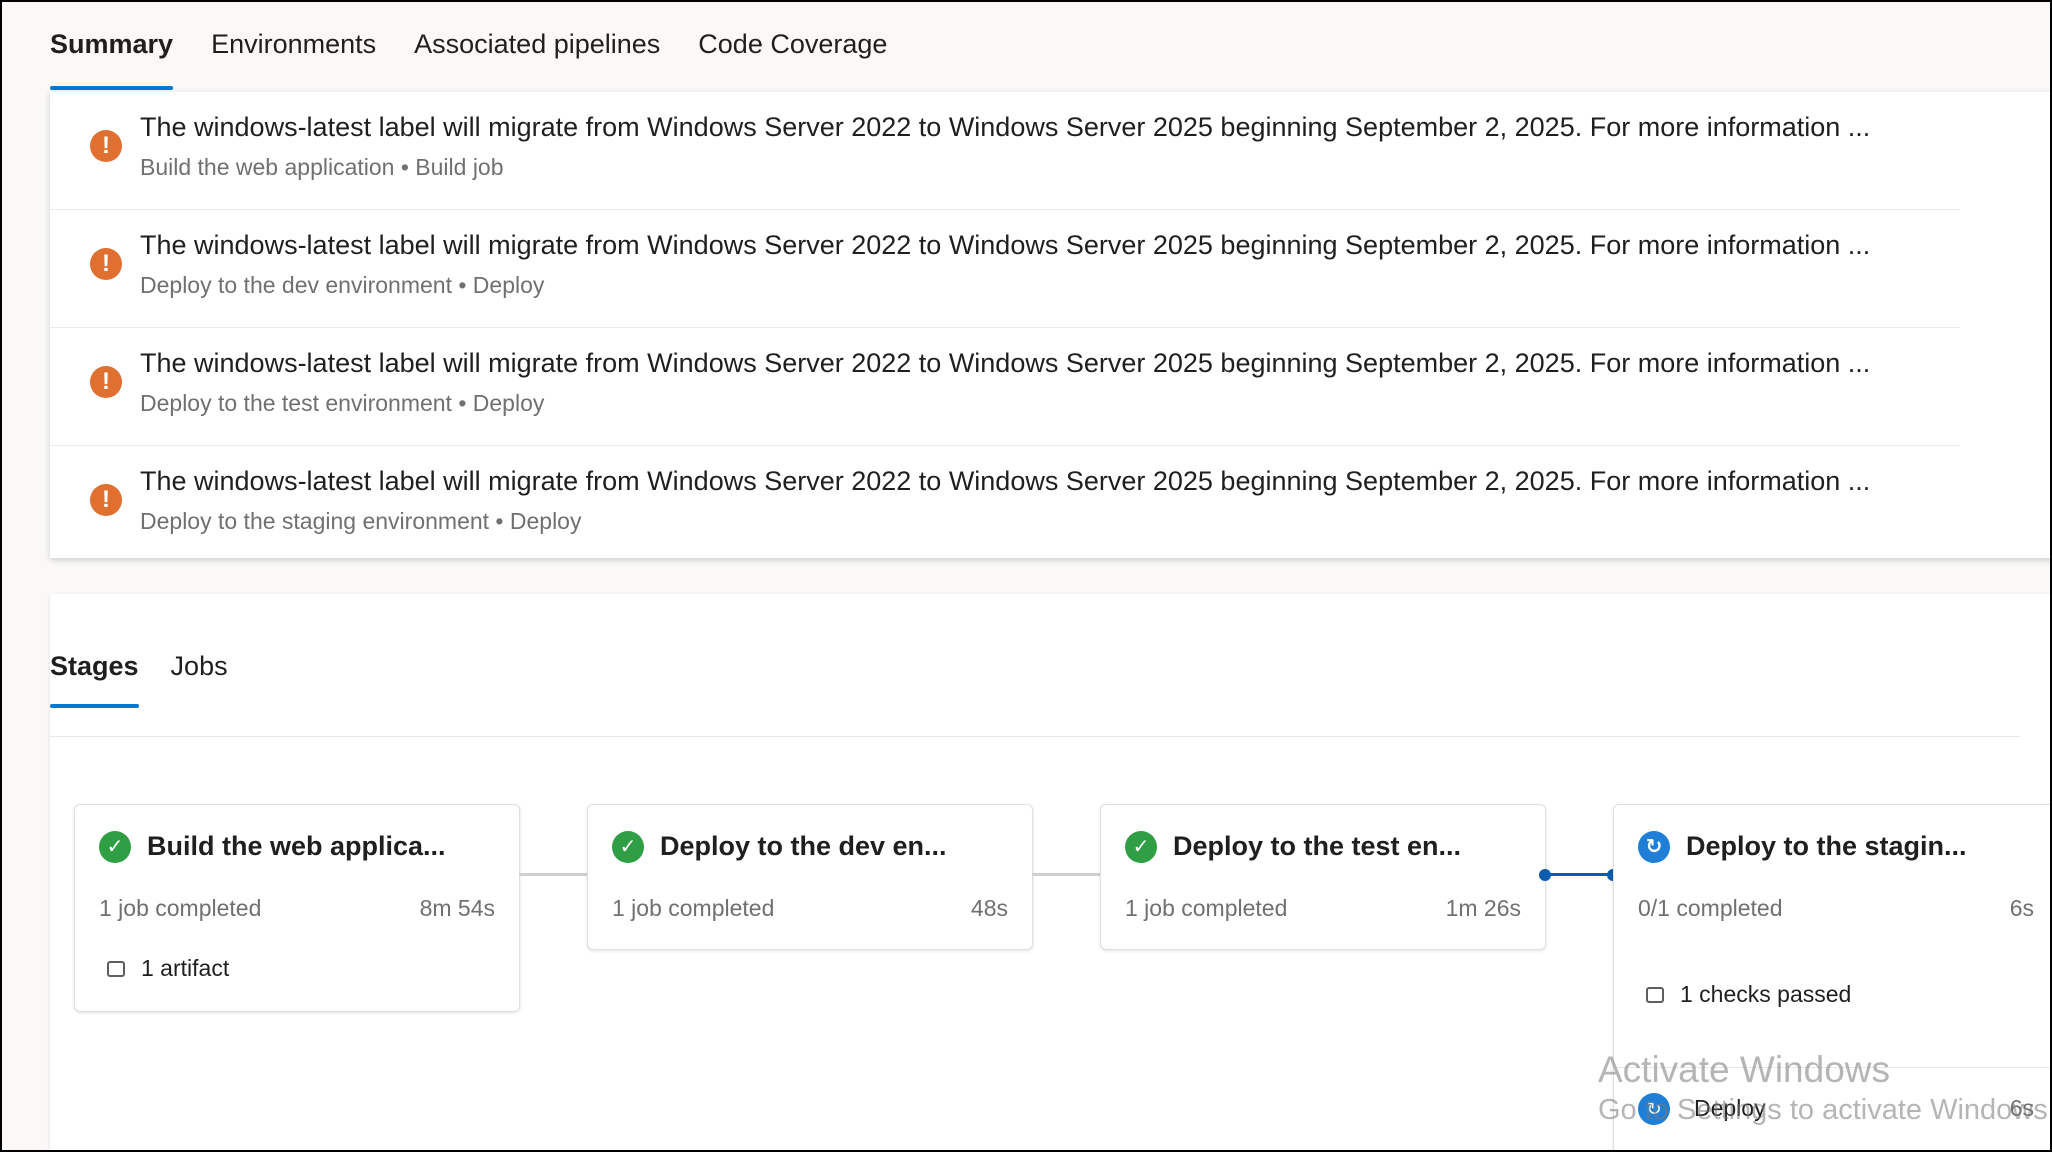 Image resolution: width=2052 pixels, height=1152 pixels. What do you see at coordinates (1545, 875) in the screenshot?
I see `connector-dot` at bounding box center [1545, 875].